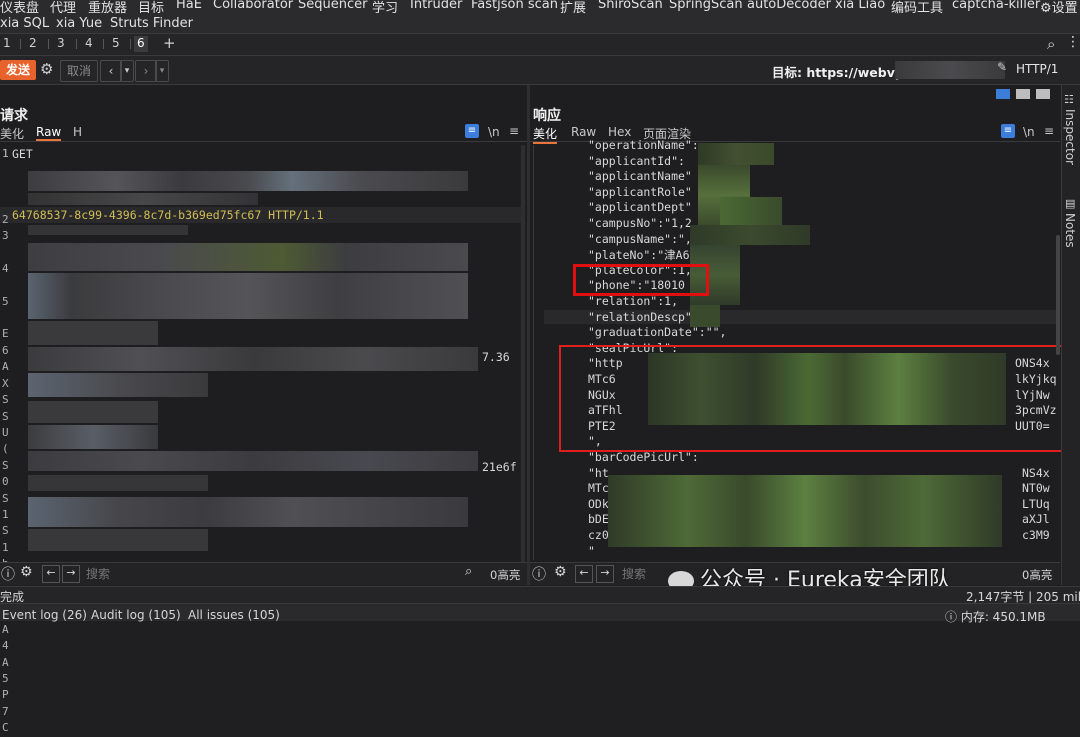 The image size is (1080, 737). Describe the element at coordinates (5, 350) in the screenshot. I see `gutter-char: 6` at that location.